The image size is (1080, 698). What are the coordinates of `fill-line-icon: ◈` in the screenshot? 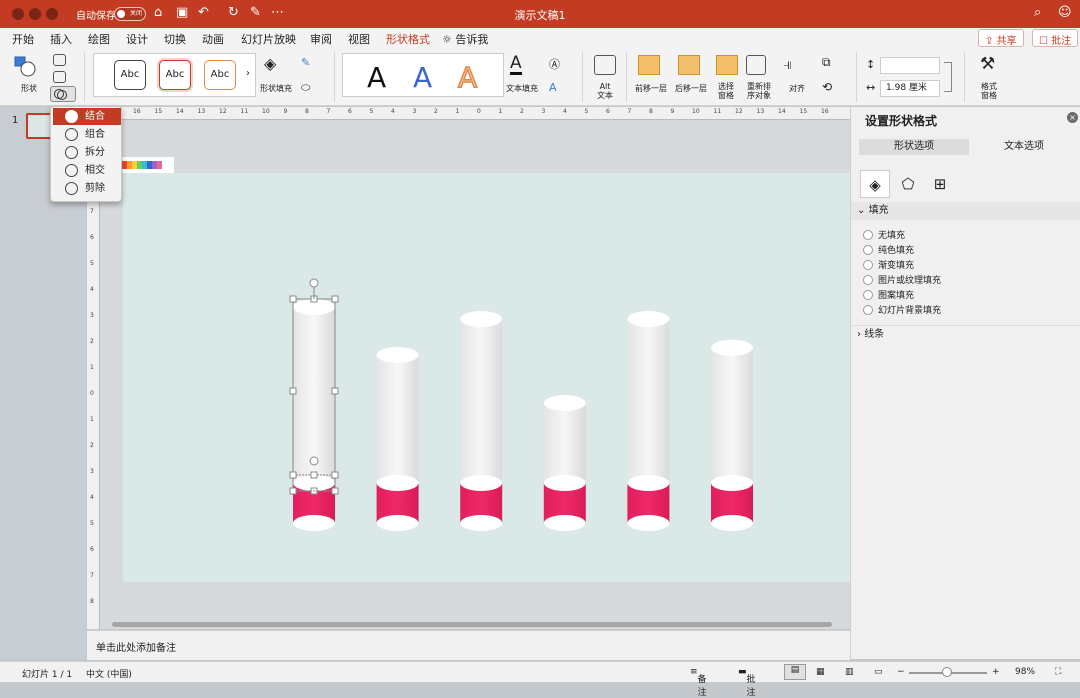 It's located at (875, 184).